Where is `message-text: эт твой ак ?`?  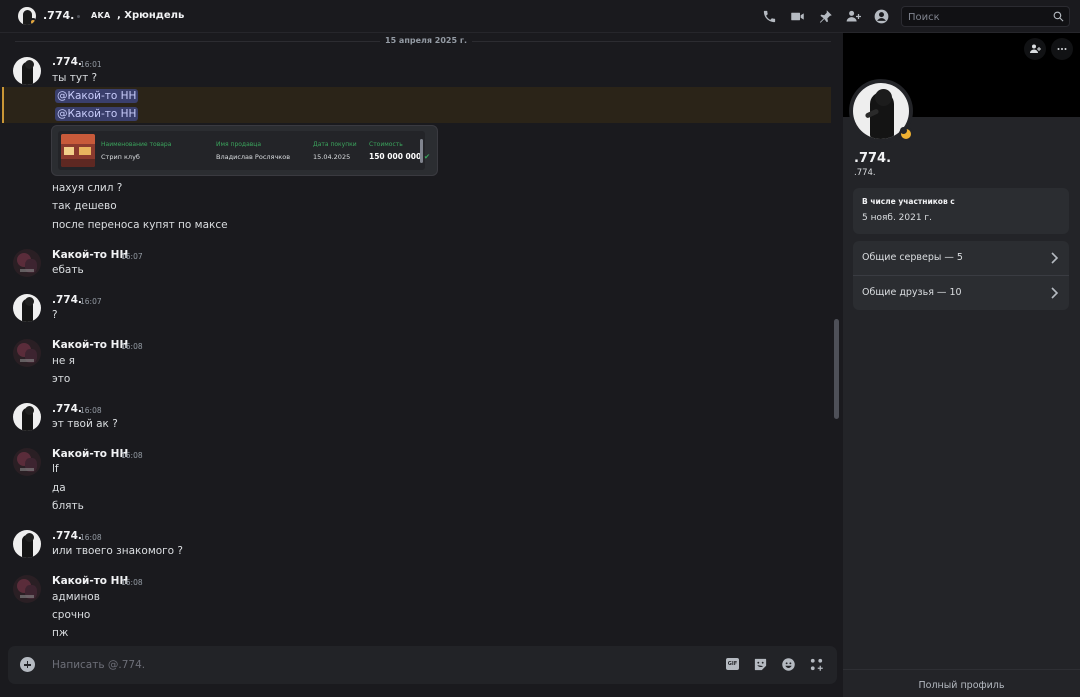
message-text: эт твой ак ? is located at coordinates (85, 424).